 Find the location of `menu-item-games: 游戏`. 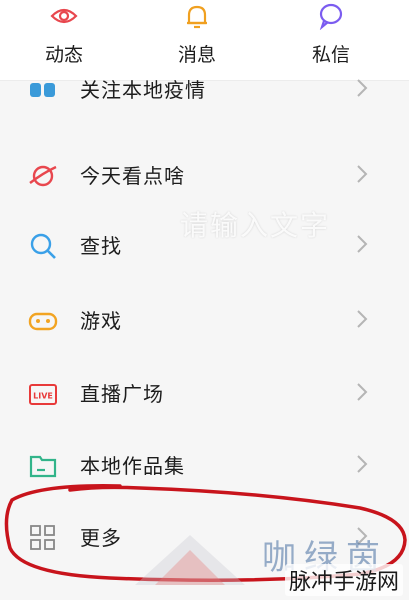

menu-item-games: 游戏 is located at coordinates (204, 320).